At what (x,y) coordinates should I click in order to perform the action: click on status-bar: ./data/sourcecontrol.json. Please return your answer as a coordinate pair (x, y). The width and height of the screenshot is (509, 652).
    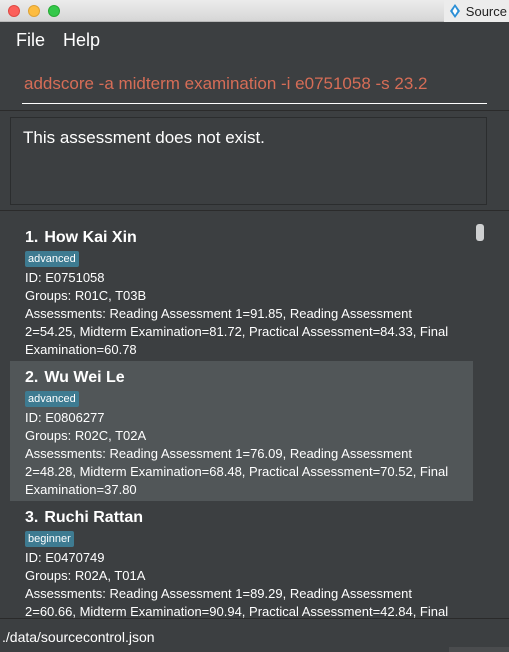
    Looking at the image, I should click on (254, 635).